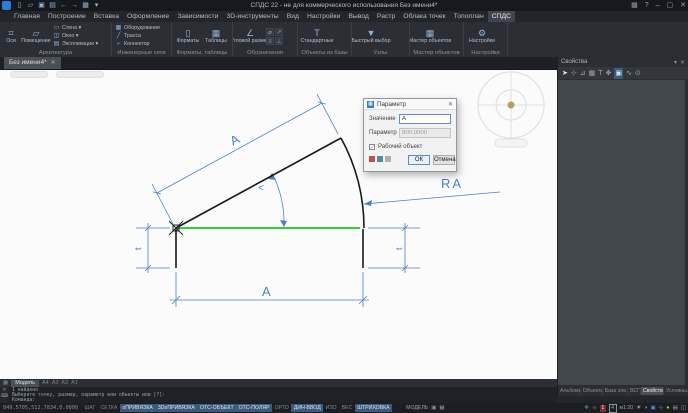 This screenshot has width=688, height=413. What do you see at coordinates (373, 408) in the screenshot?
I see `toggle-hatch: ШТРИХОВКА` at bounding box center [373, 408].